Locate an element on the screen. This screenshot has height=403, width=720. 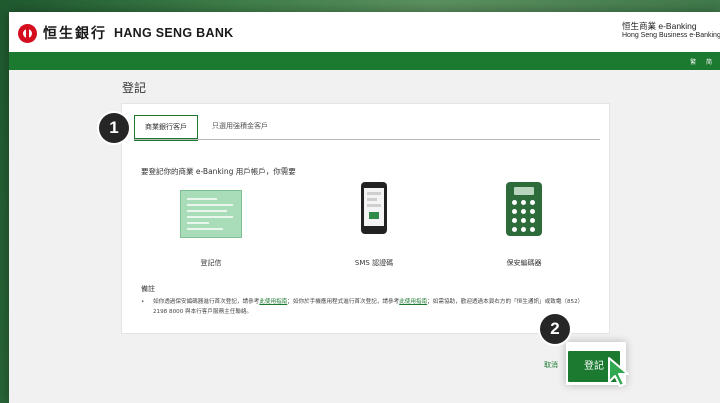
note-text: ；如你於手機應用程式進行首次登記，請參考 is located at coordinates (343, 302).